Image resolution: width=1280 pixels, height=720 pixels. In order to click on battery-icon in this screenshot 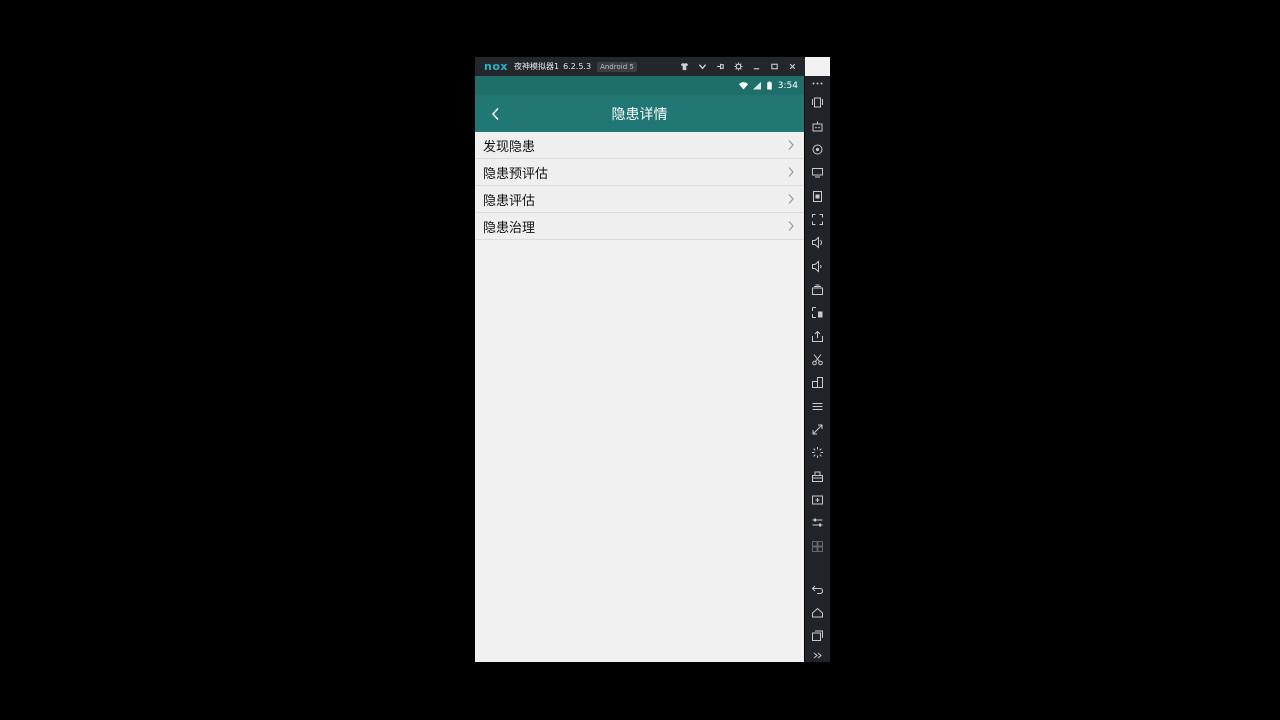, I will do `click(769, 85)`.